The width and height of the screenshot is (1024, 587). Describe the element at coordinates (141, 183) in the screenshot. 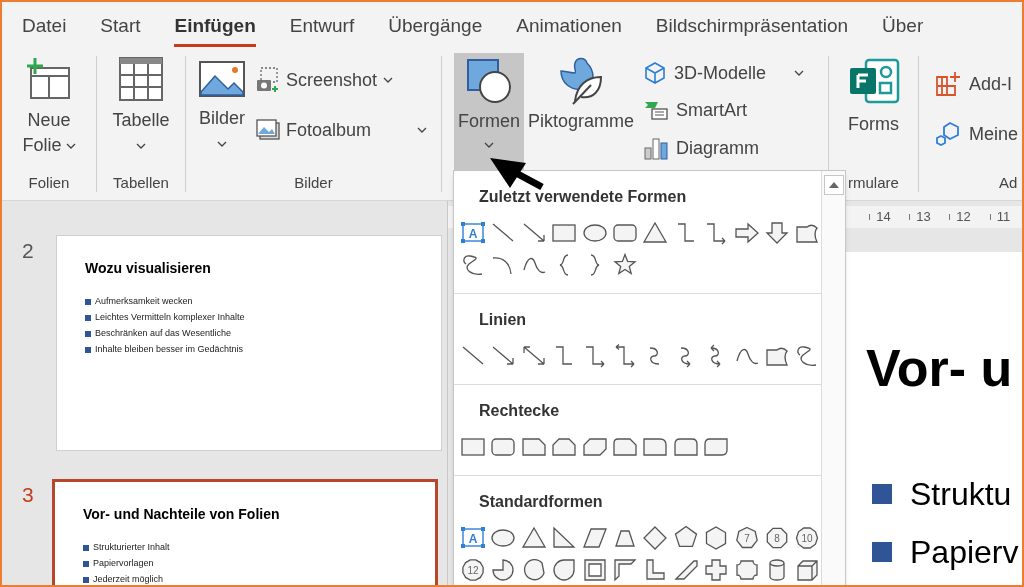

I see `group-label: Tabellen` at that location.